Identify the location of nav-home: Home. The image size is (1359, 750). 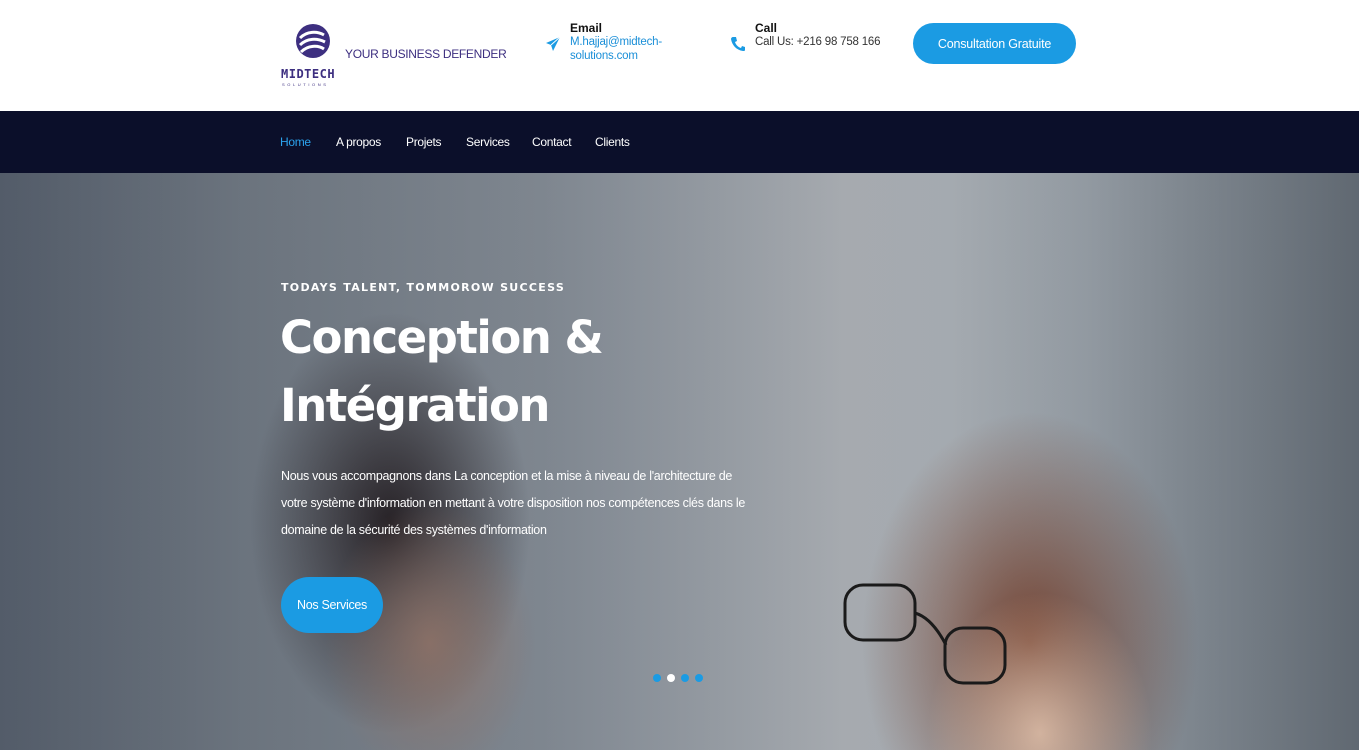
(295, 142).